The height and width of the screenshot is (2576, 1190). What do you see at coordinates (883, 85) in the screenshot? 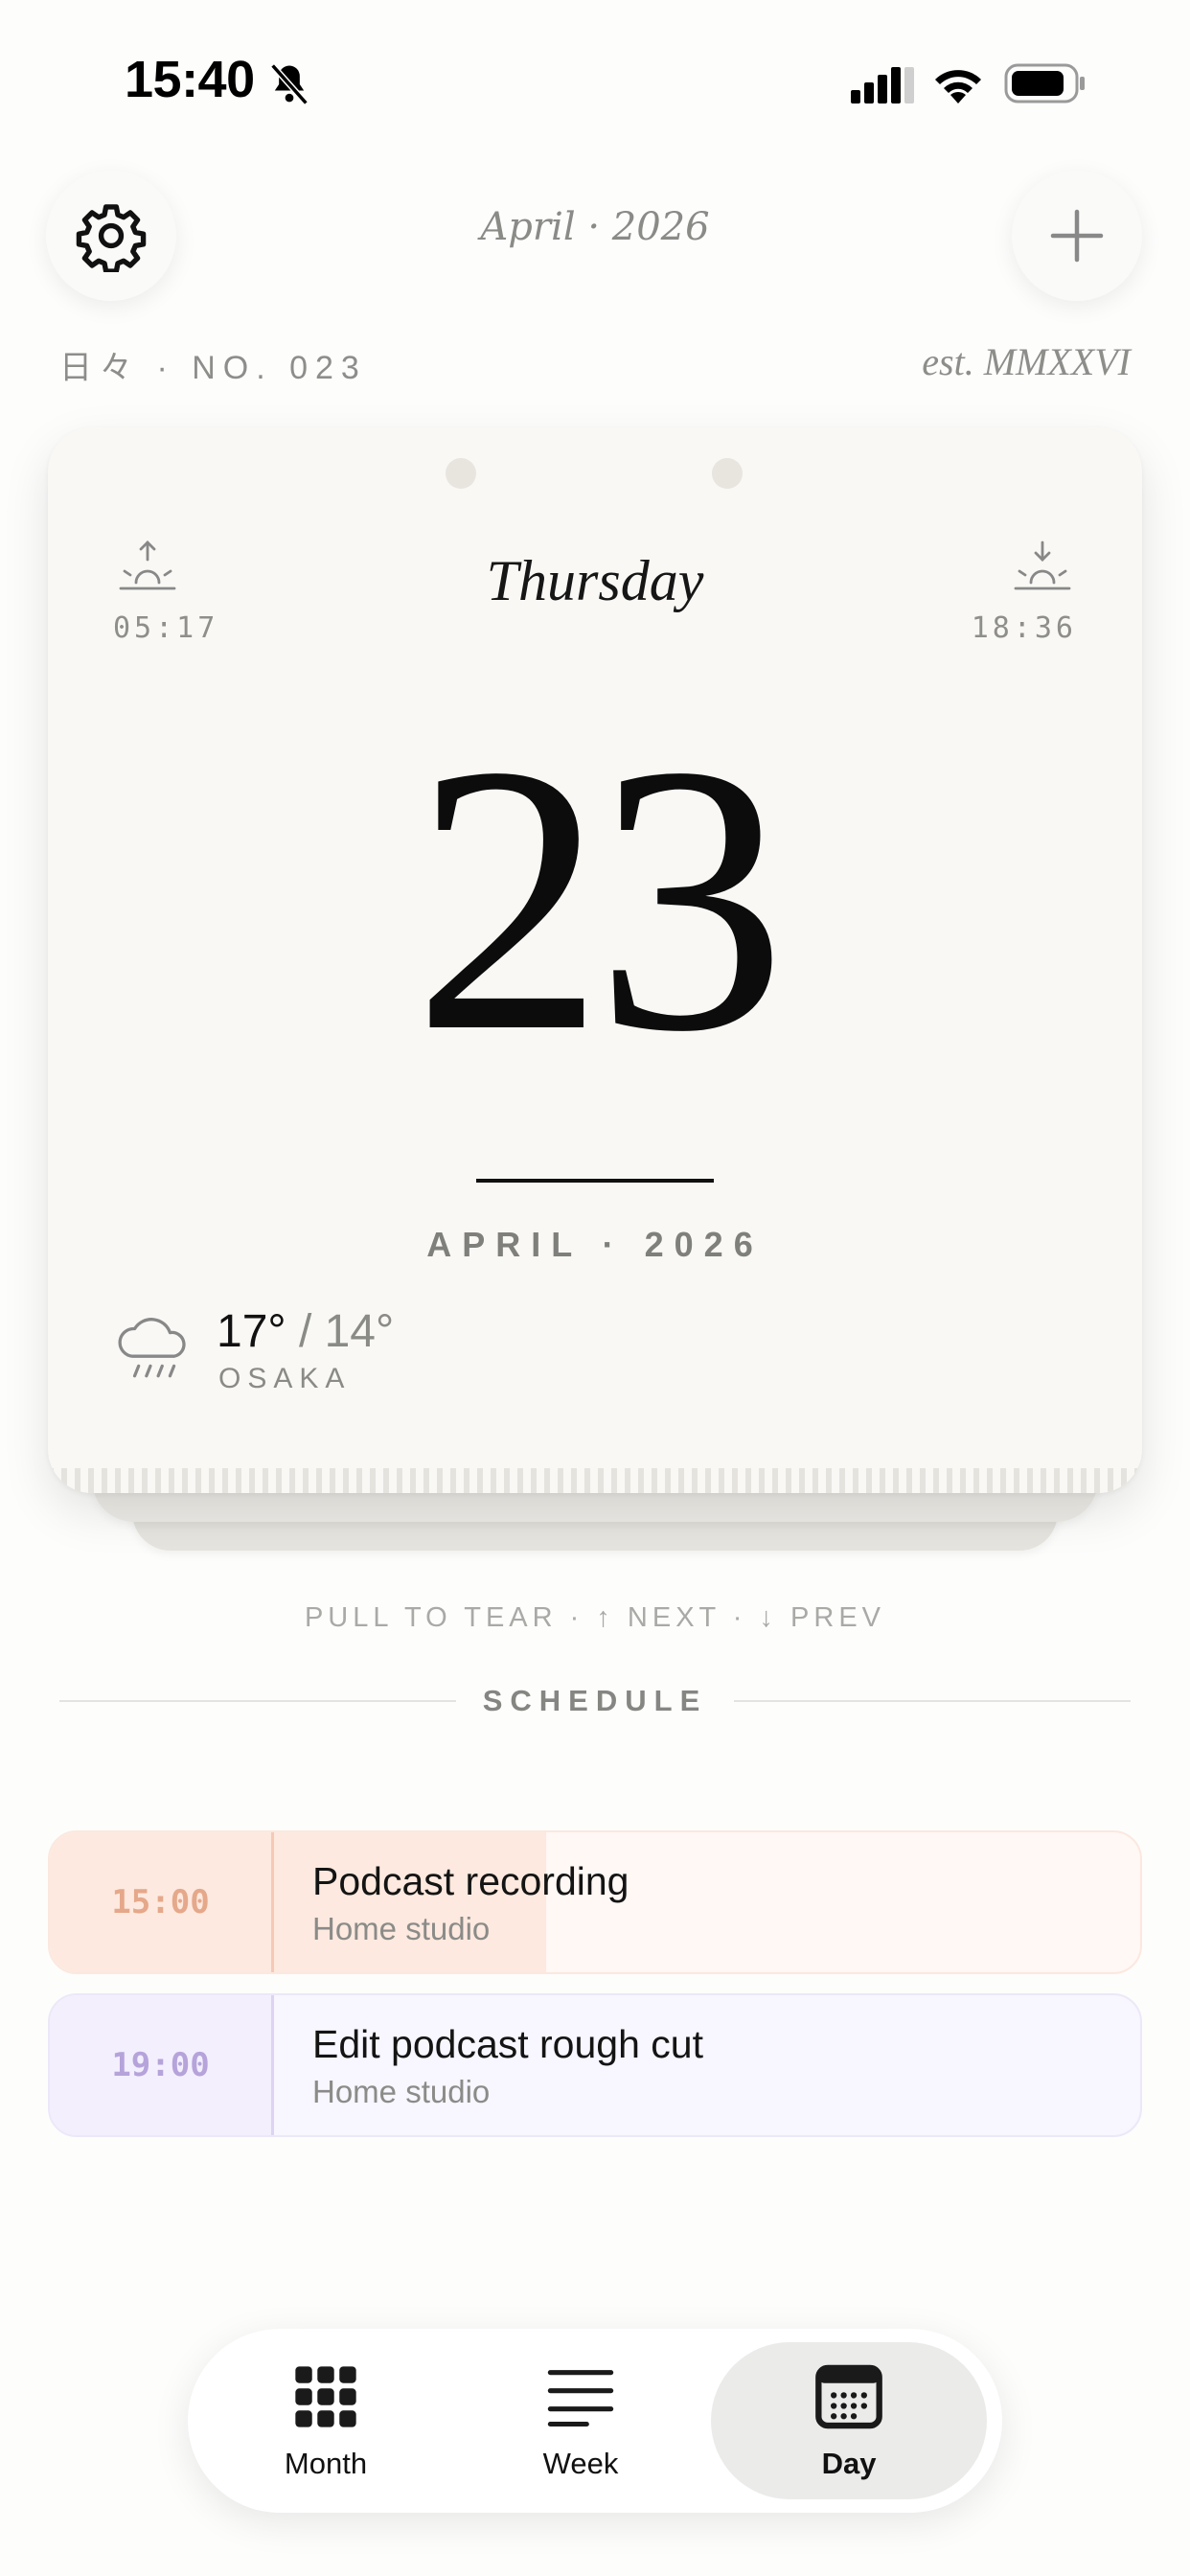
I see `cellular-signal-icon` at bounding box center [883, 85].